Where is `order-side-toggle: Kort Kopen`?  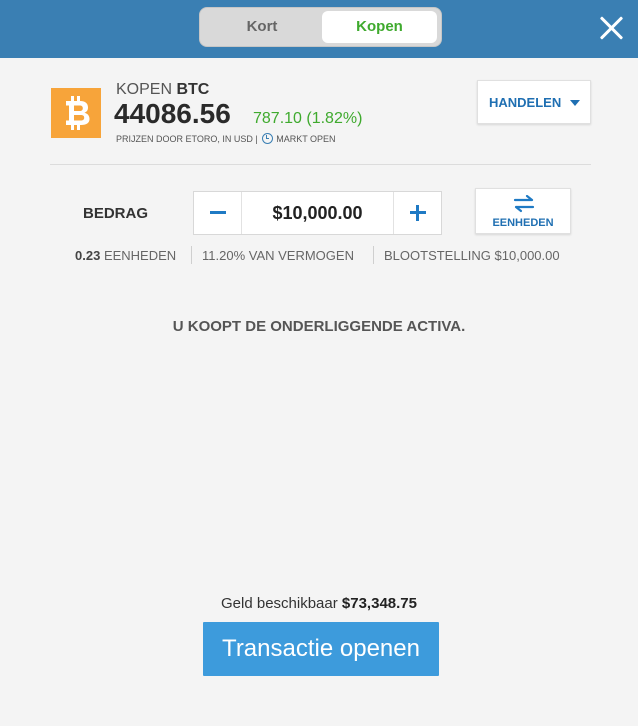
order-side-toggle: Kort Kopen is located at coordinates (320, 27).